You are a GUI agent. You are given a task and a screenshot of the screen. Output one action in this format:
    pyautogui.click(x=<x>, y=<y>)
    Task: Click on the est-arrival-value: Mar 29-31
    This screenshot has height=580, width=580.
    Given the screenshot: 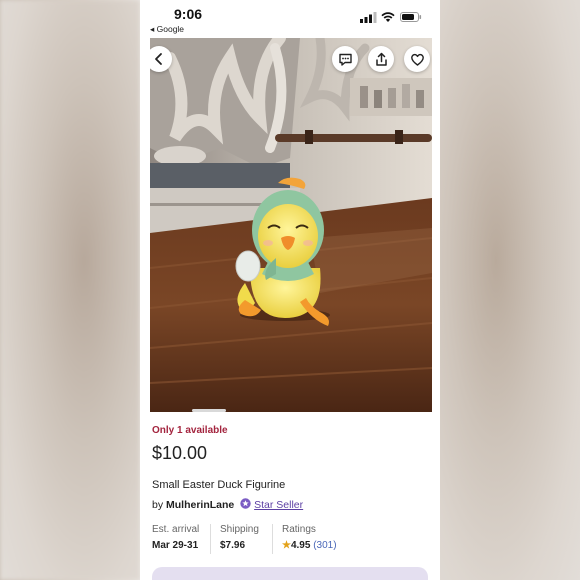 What is the action you would take?
    pyautogui.click(x=175, y=545)
    